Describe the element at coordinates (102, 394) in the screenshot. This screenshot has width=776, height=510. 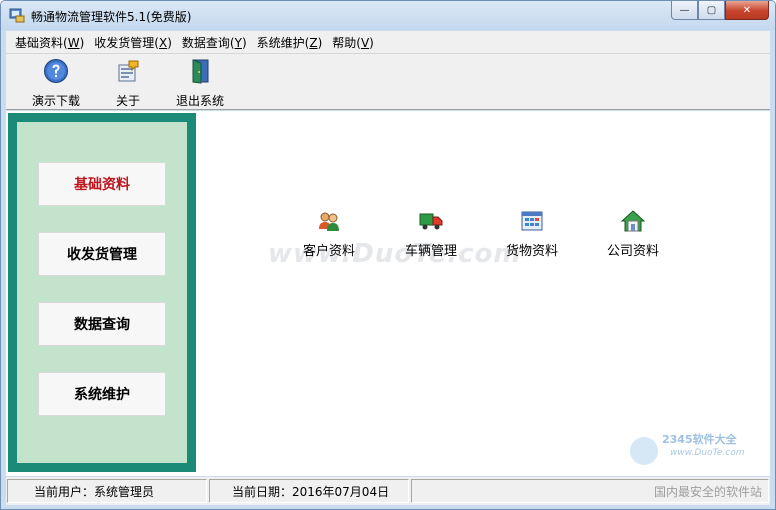
I see `sidebar-item-system: 系统维护` at that location.